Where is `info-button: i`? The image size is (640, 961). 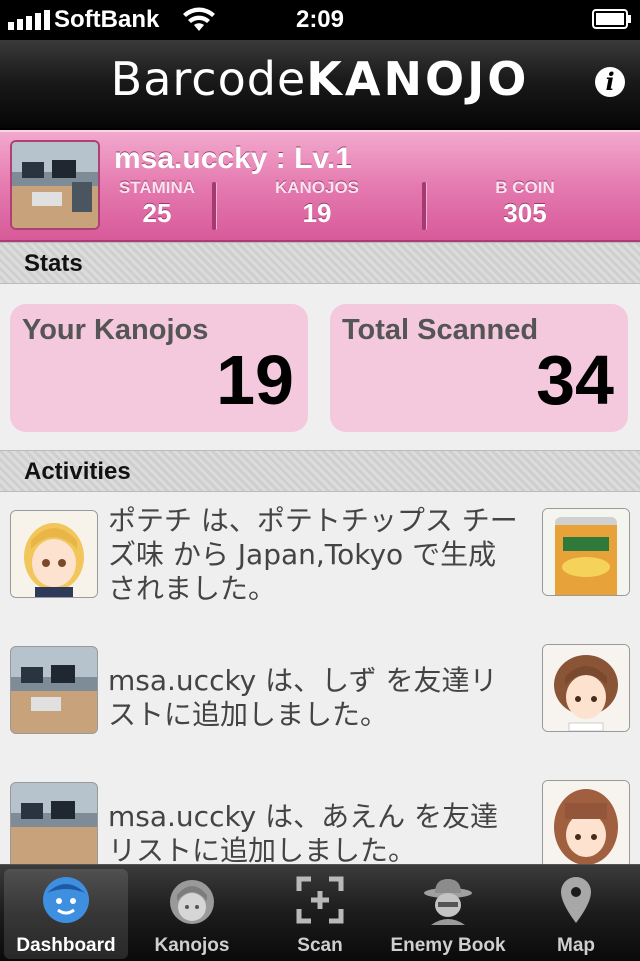
info-button: i is located at coordinates (610, 82).